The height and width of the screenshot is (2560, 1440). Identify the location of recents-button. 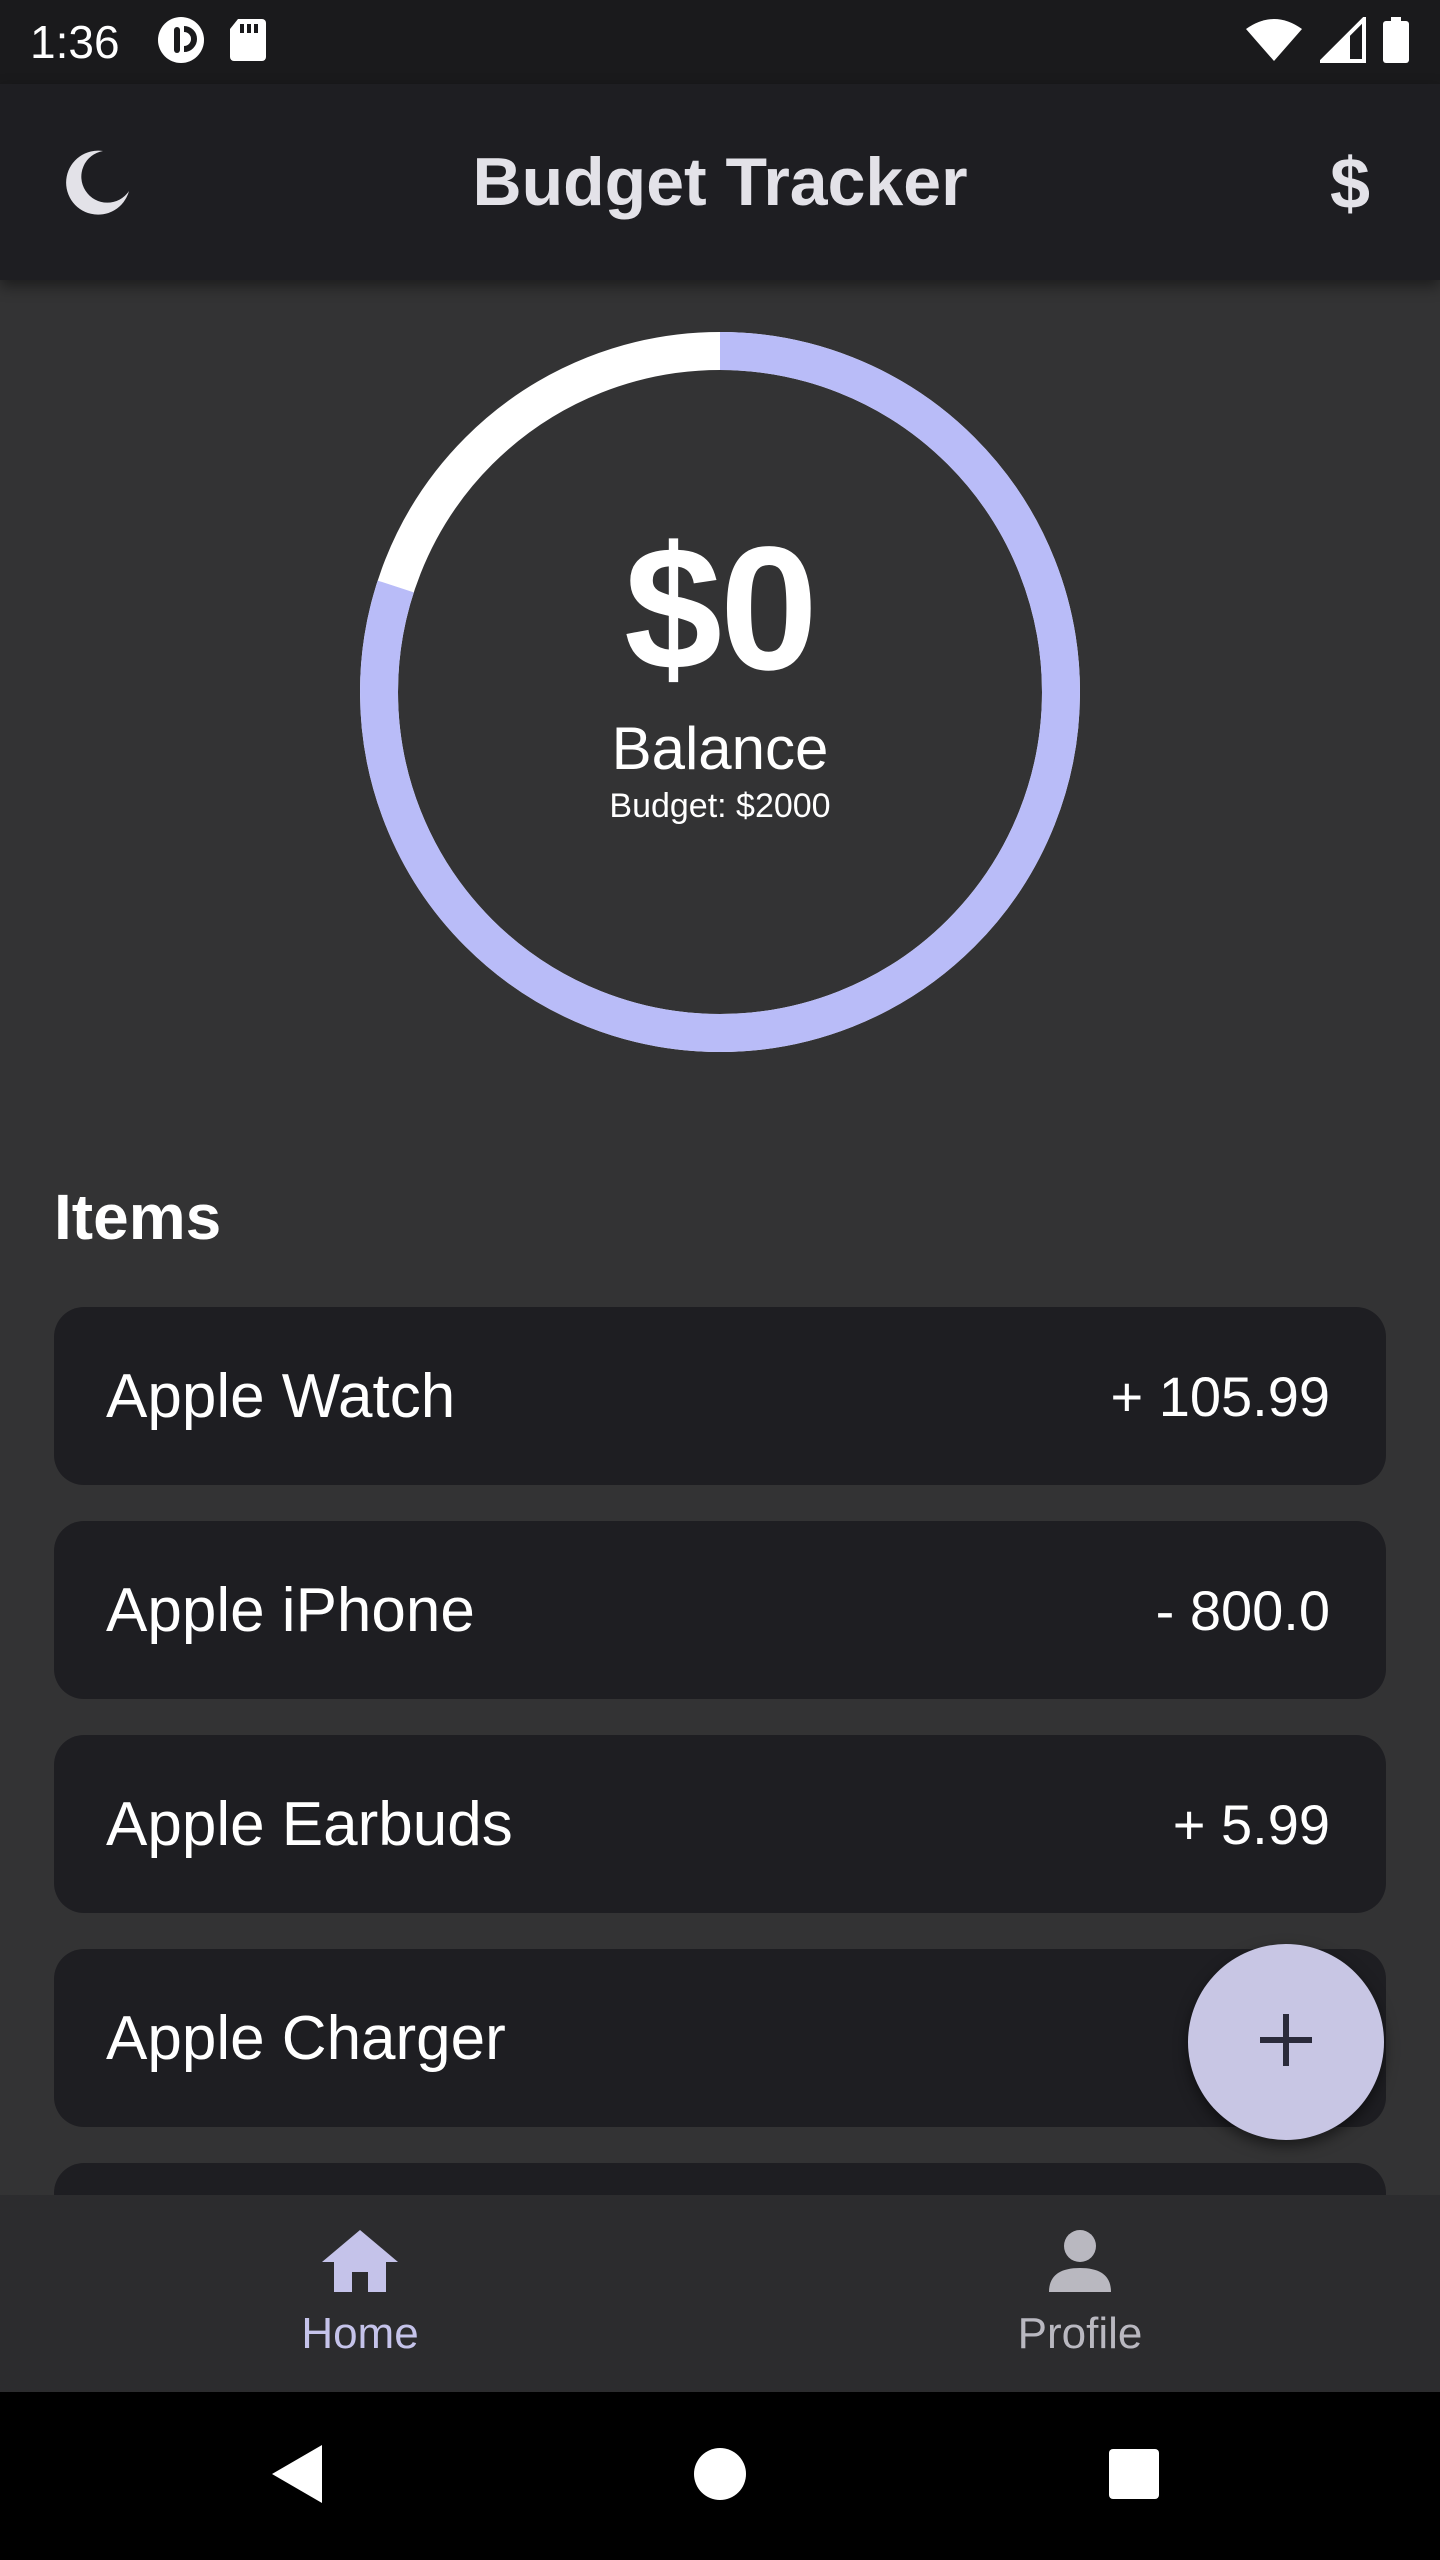
(1134, 2476).